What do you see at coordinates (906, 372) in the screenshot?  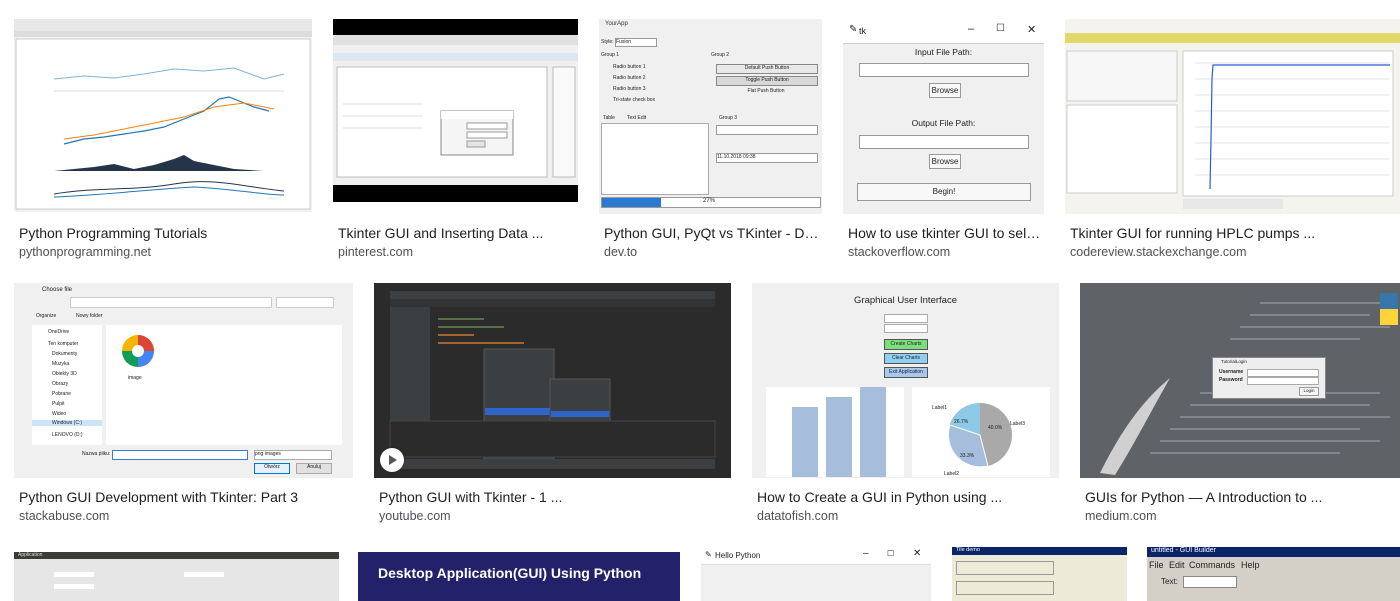 I see `exit-application-button: Exit Application` at bounding box center [906, 372].